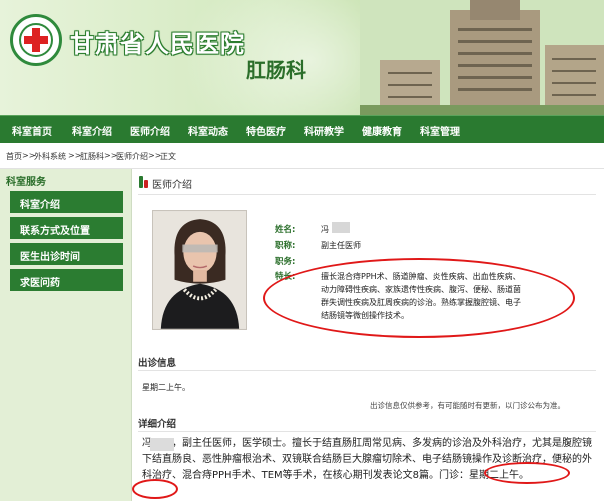 This screenshot has height=501, width=604. Describe the element at coordinates (285, 230) in the screenshot. I see `name-label: 姓名:` at that location.